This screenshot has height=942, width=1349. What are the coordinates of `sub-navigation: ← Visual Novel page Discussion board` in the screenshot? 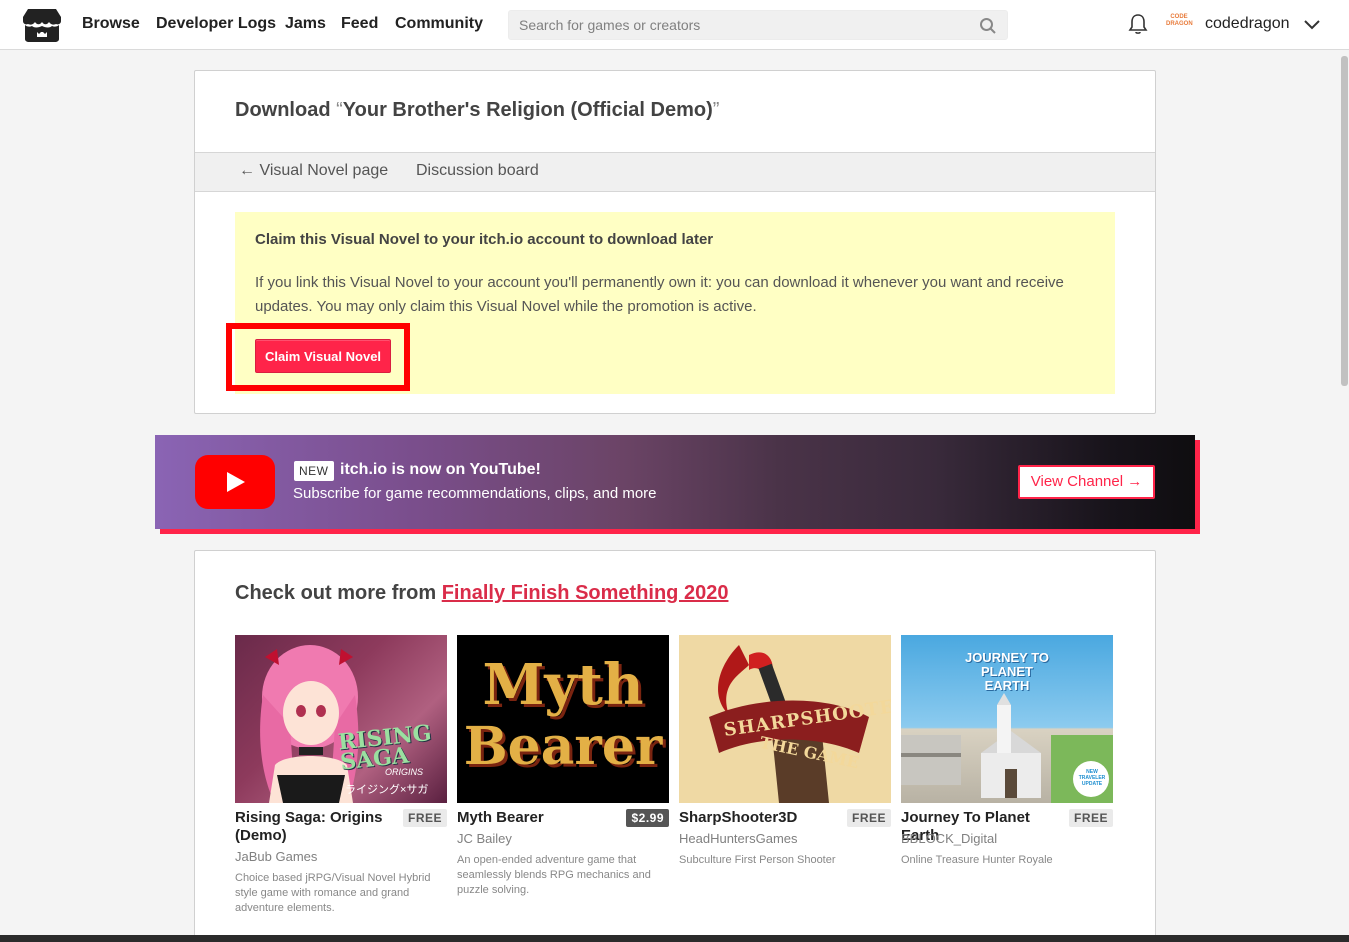 It's located at (675, 172).